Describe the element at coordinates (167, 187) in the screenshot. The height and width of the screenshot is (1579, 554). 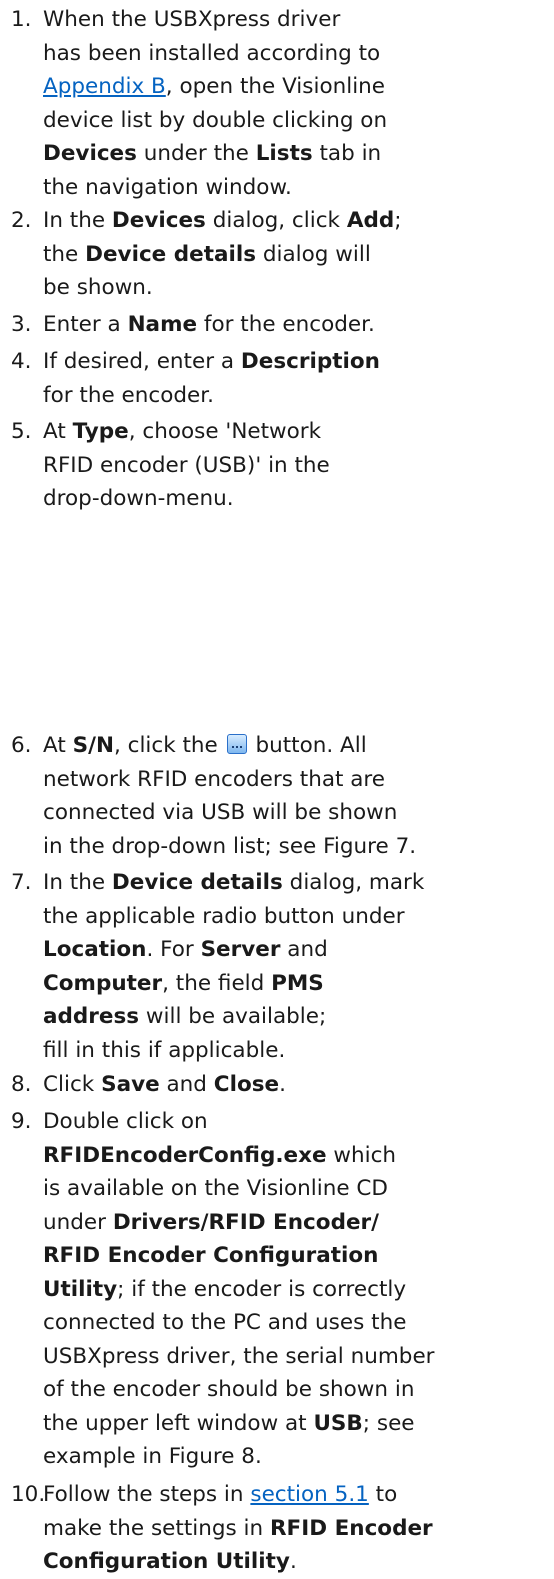
I see `step-text-line: the navigation window.` at that location.